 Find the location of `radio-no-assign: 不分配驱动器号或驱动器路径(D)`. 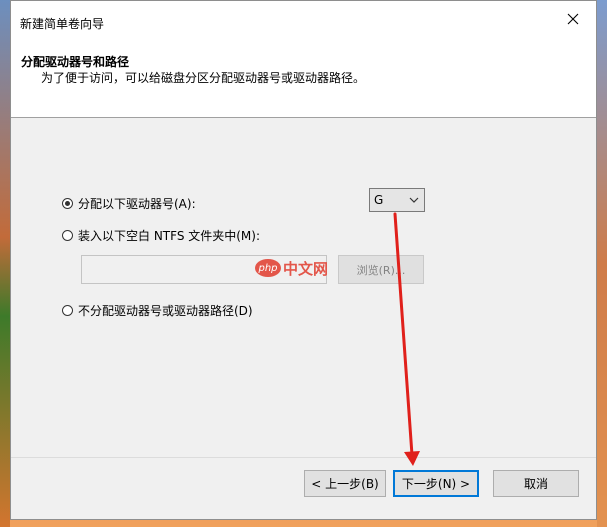

radio-no-assign: 不分配驱动器号或驱动器路径(D) is located at coordinates (157, 310).